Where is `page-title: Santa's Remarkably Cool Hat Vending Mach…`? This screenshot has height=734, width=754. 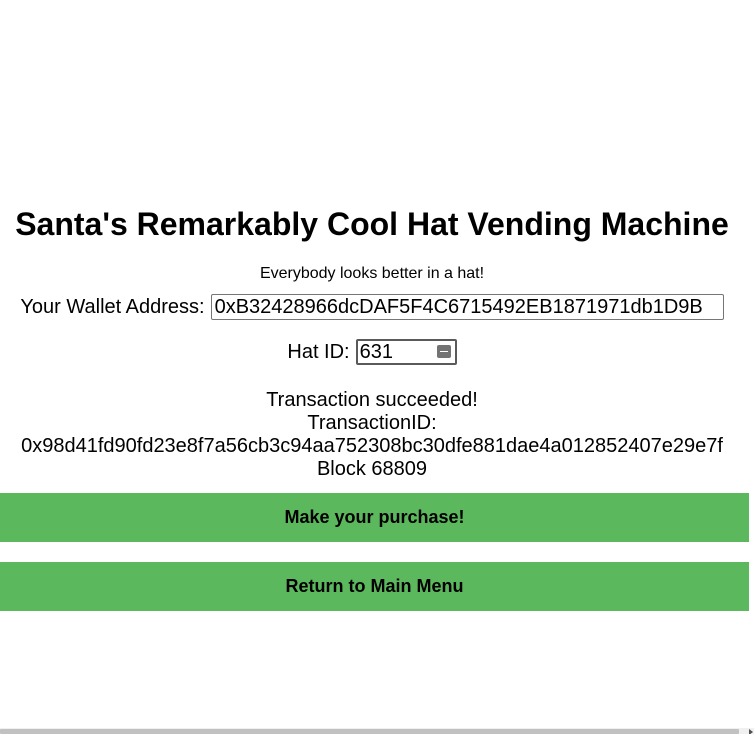
page-title: Santa's Remarkably Cool Hat Vending Mach… is located at coordinates (372, 224).